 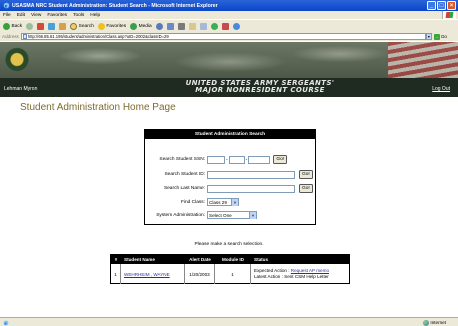 I want to click on history-icon, so click(x=159, y=26).